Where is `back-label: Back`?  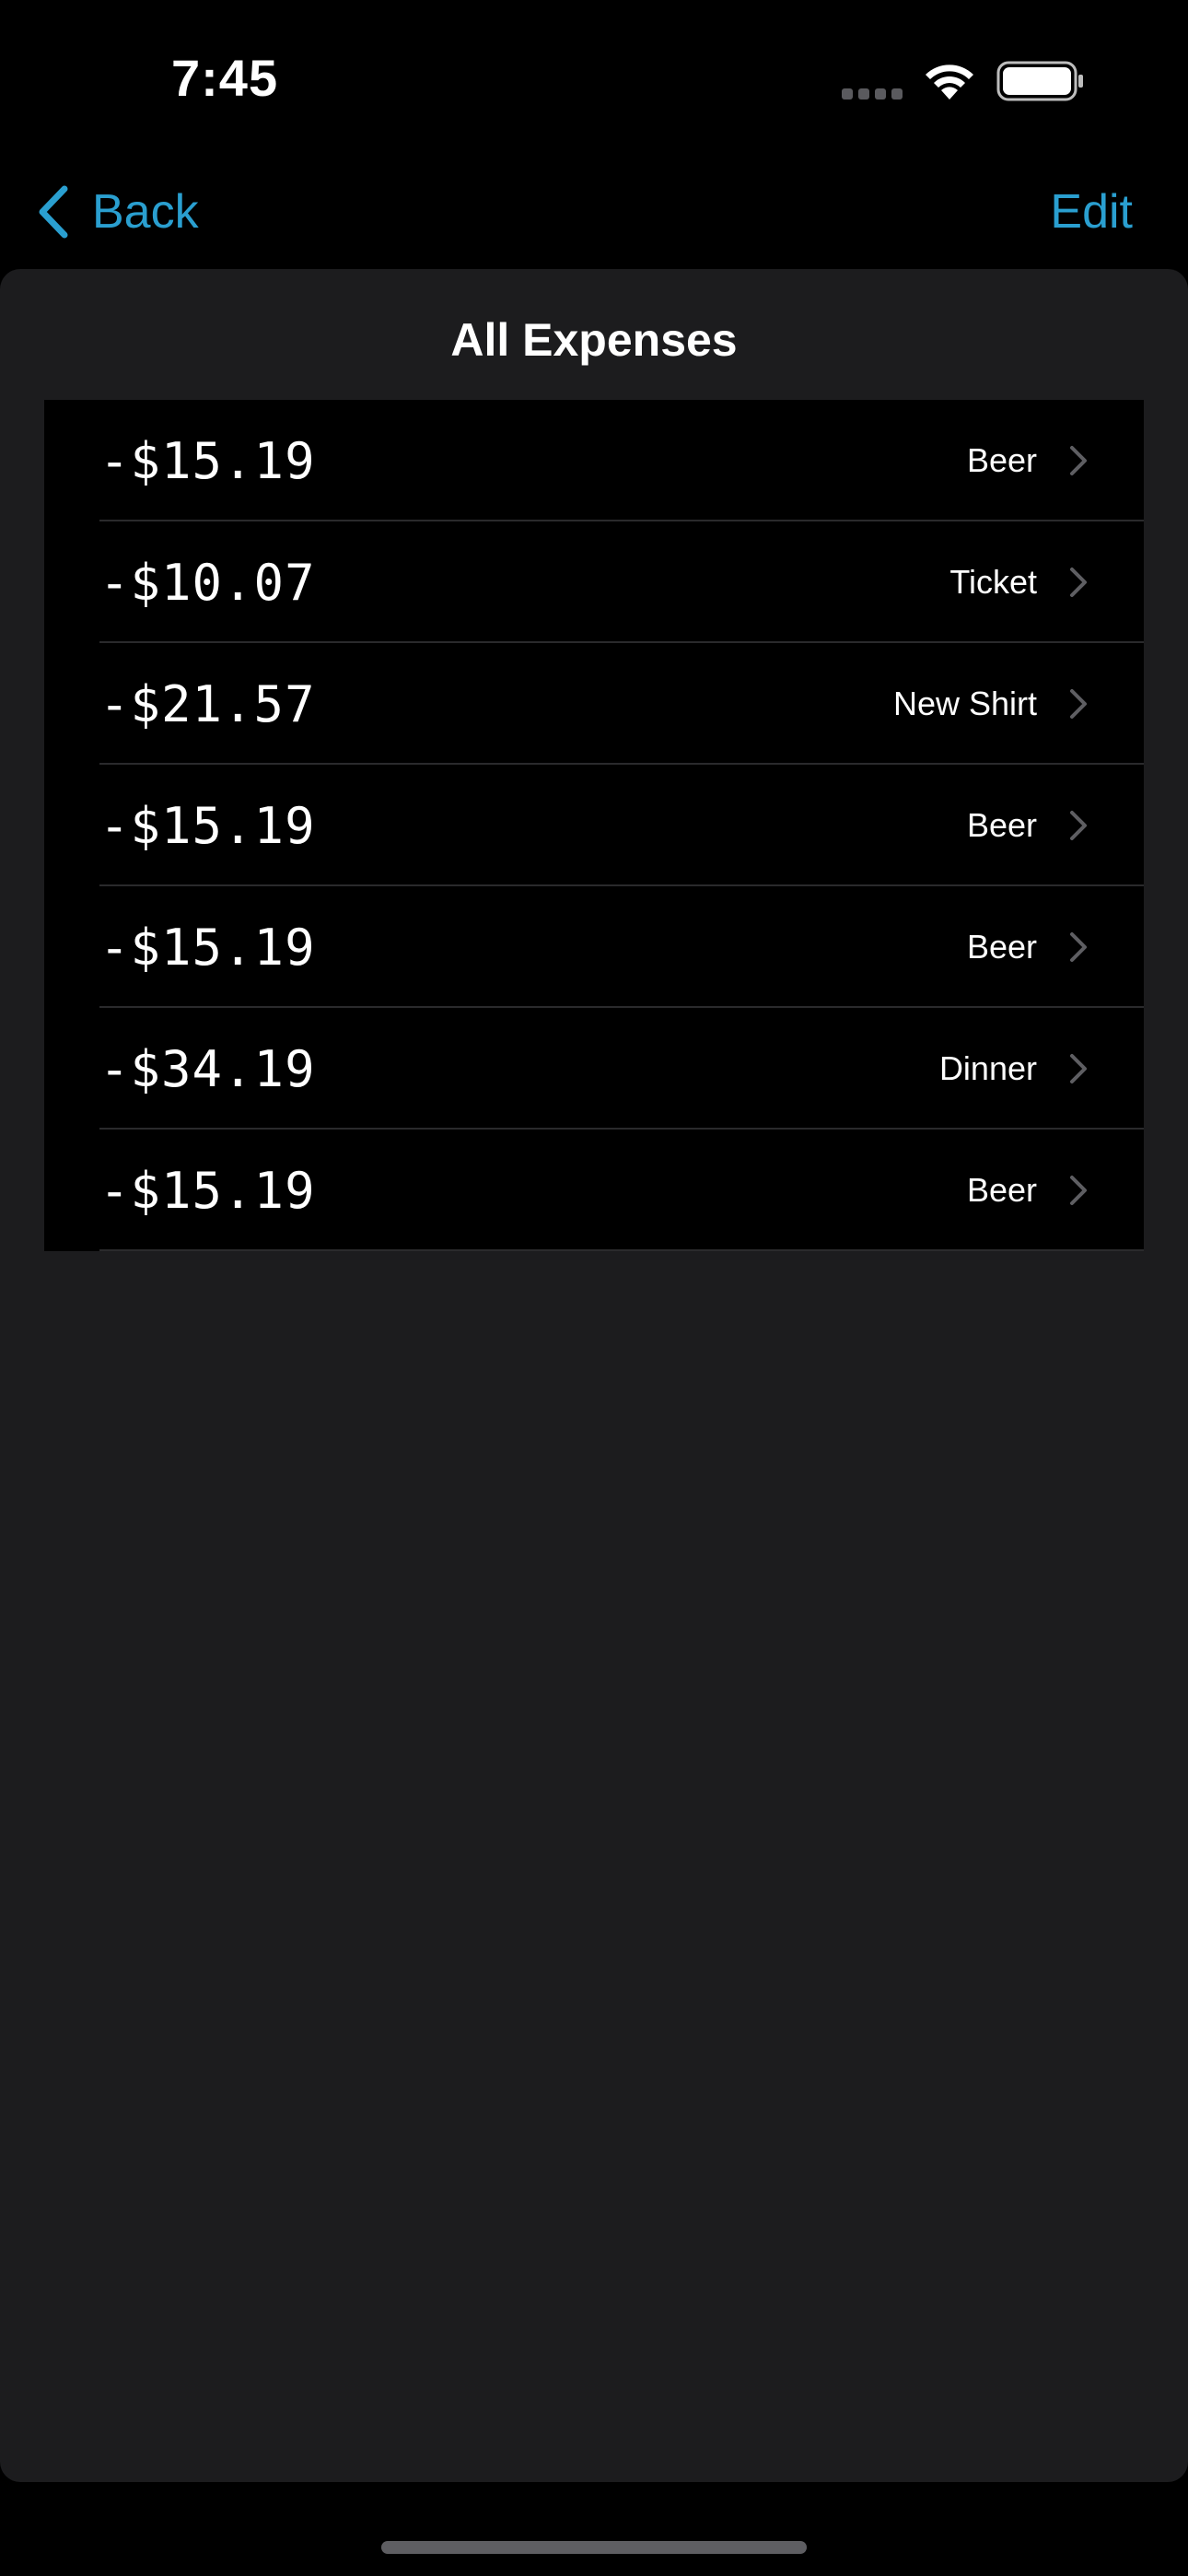 back-label: Back is located at coordinates (145, 212).